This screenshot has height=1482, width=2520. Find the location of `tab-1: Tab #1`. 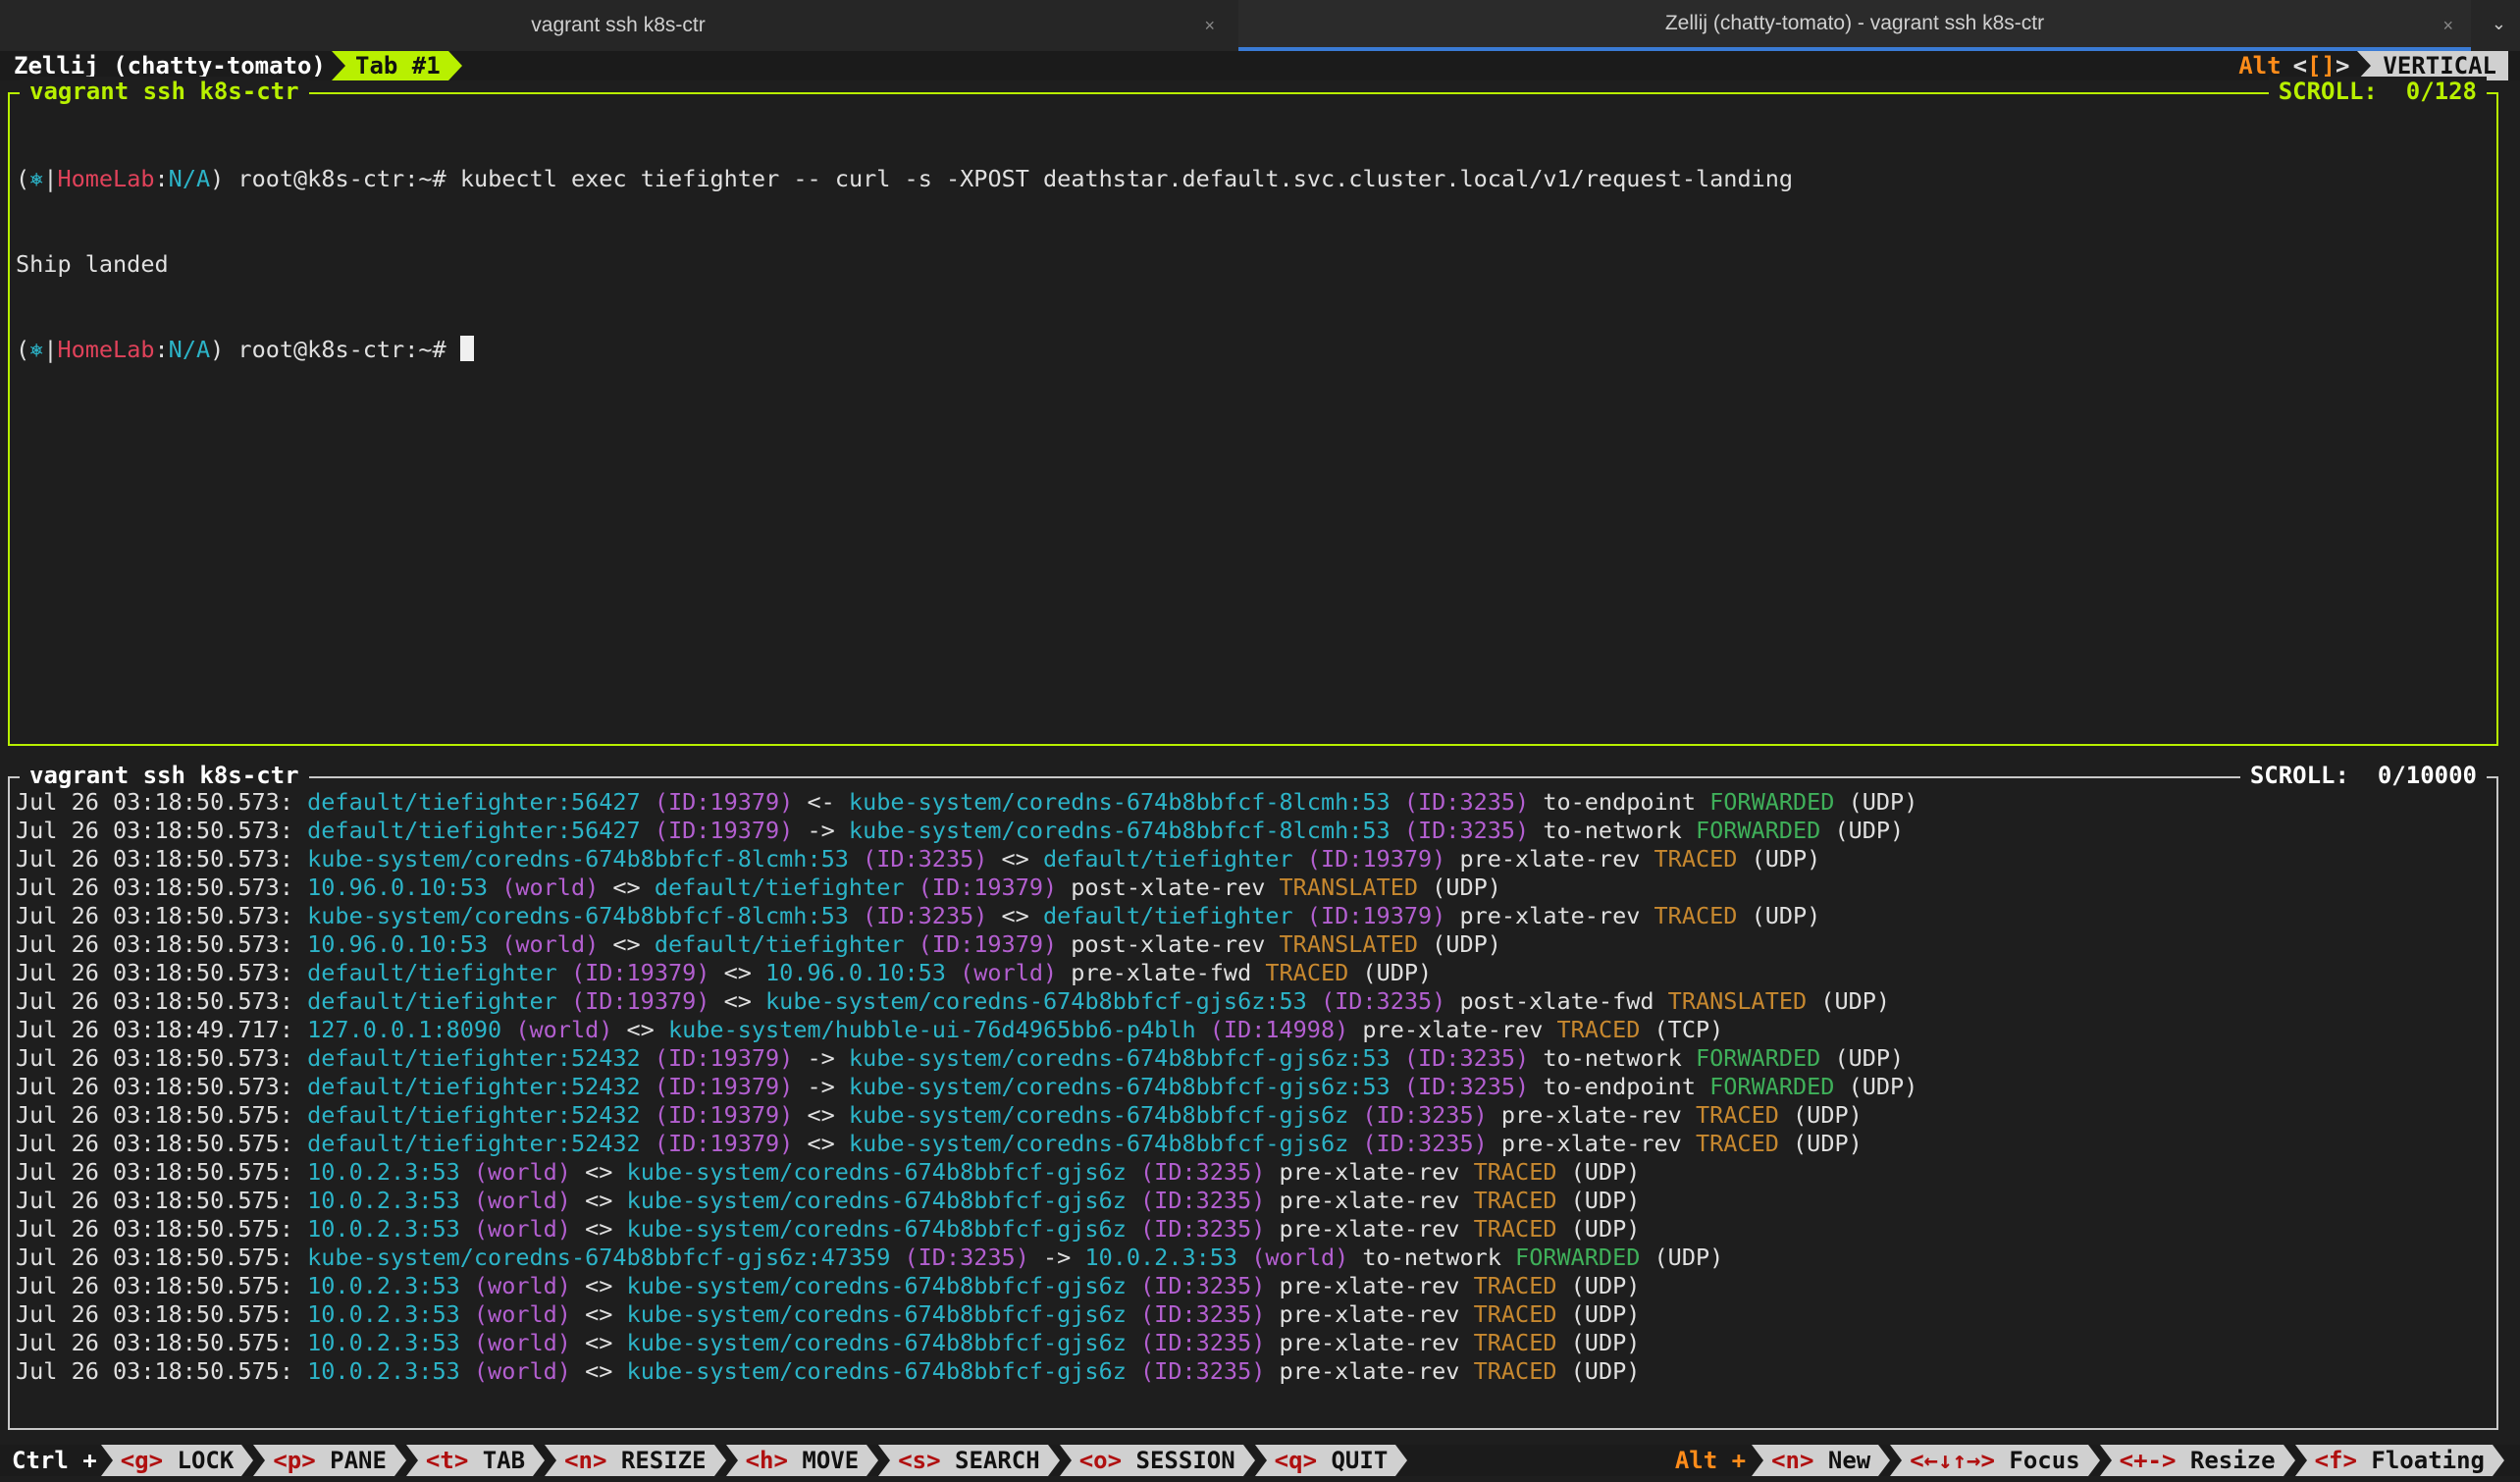

tab-1: Tab #1 is located at coordinates (397, 65).